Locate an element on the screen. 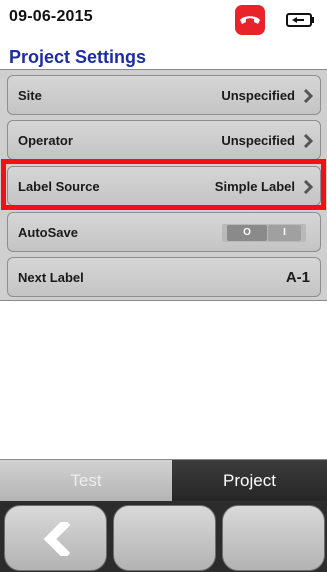 Image resolution: width=327 pixels, height=572 pixels. softkey-bar is located at coordinates (163, 536).